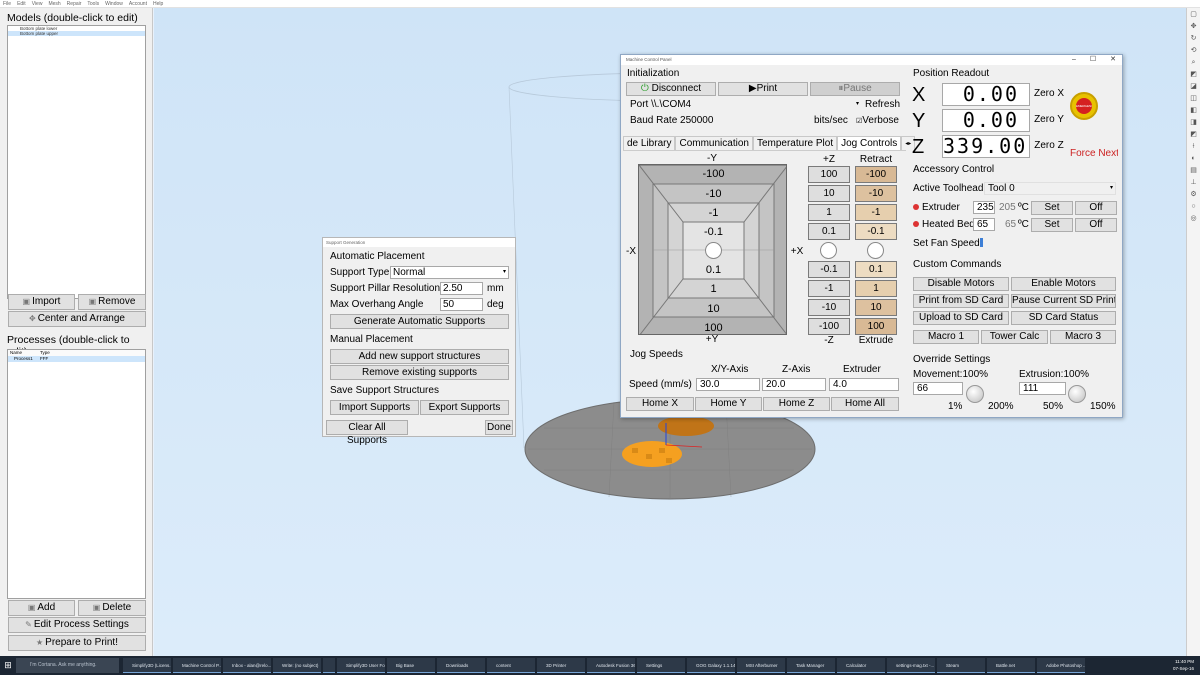  What do you see at coordinates (449, 272) in the screenshot?
I see `support-type-select: Normal ▾` at bounding box center [449, 272].